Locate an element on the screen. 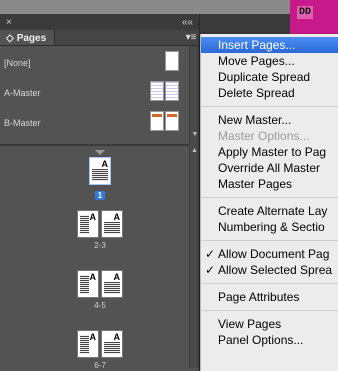  scroll-down-arrow: ▼ is located at coordinates (195, 135).